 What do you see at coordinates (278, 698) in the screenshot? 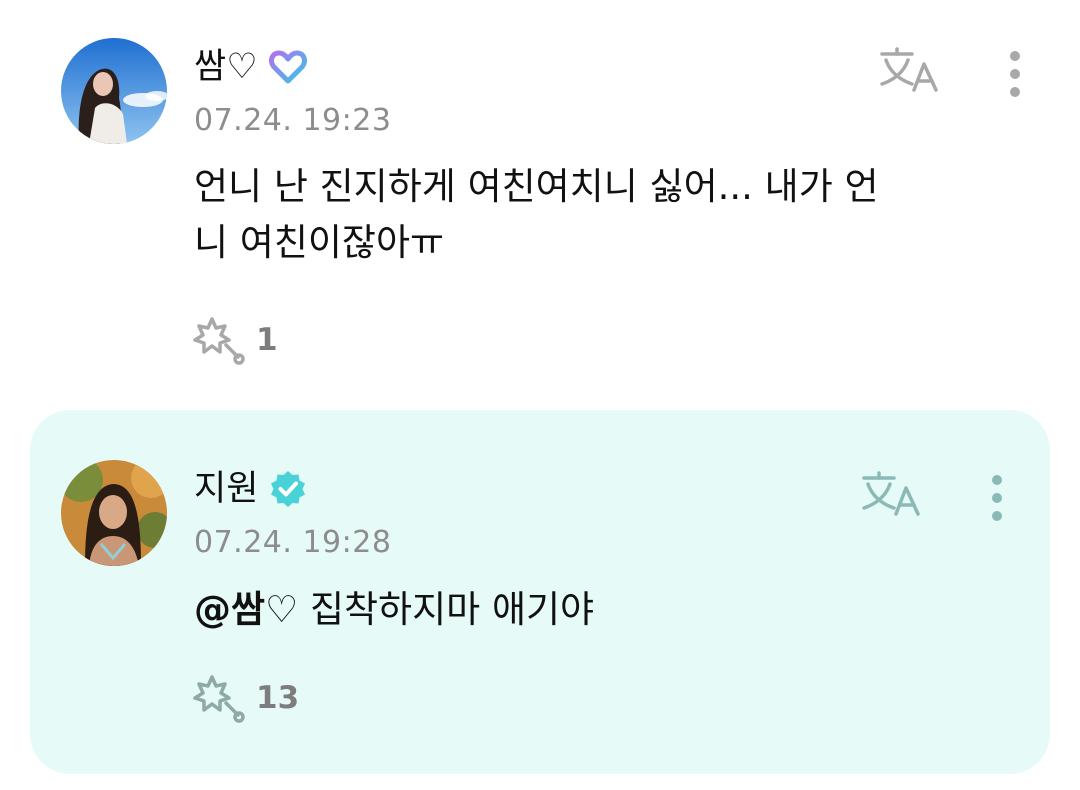
I see `like-count: 13` at bounding box center [278, 698].